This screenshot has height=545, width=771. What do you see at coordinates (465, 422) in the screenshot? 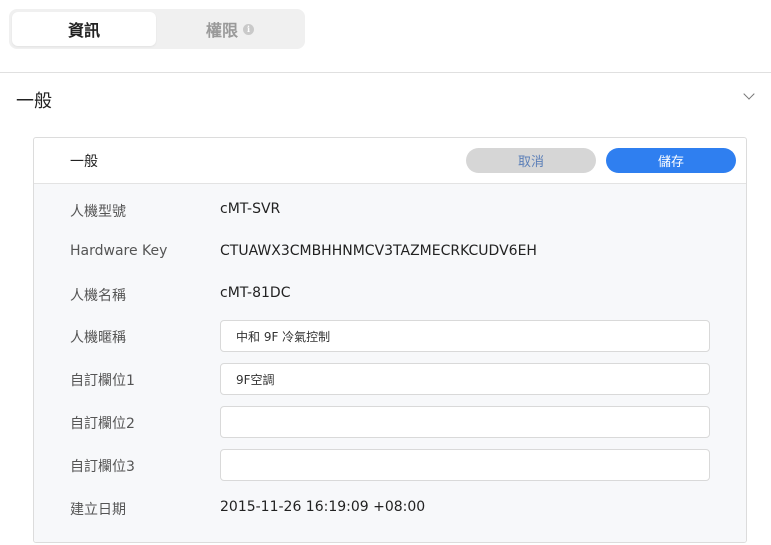
I see `custom-field-2-input` at bounding box center [465, 422].